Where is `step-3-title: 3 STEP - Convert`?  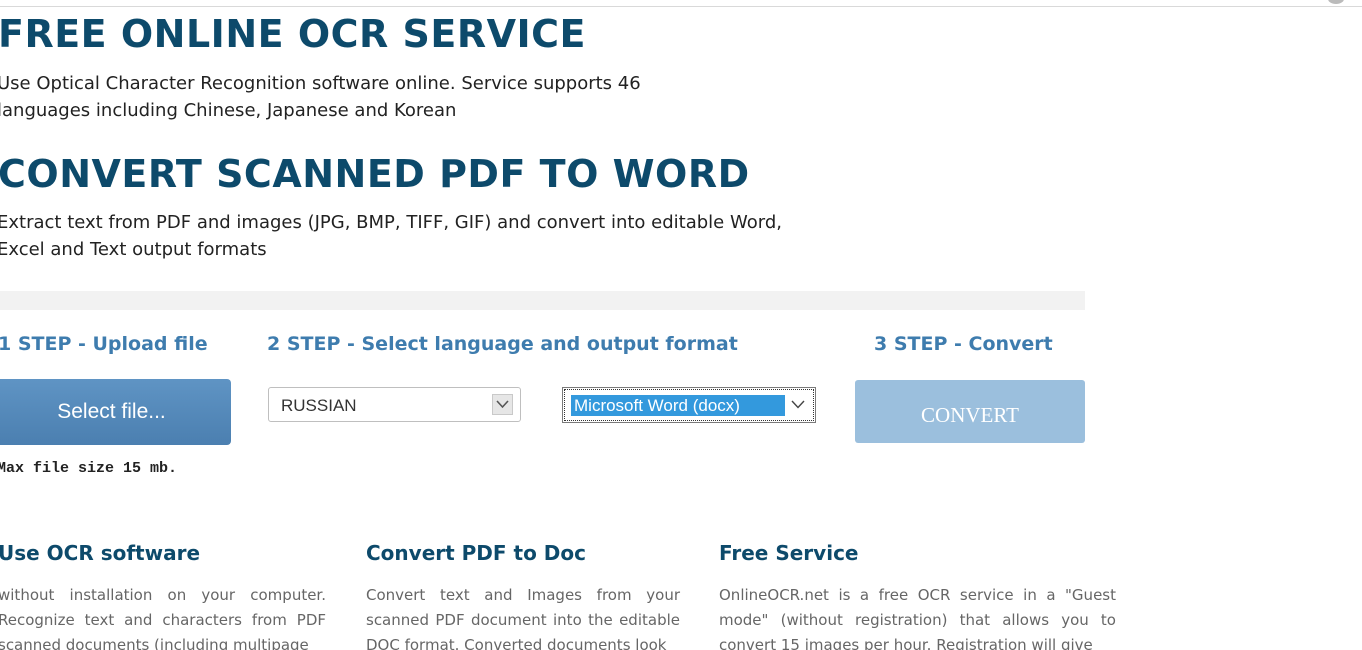 step-3-title: 3 STEP - Convert is located at coordinates (963, 344).